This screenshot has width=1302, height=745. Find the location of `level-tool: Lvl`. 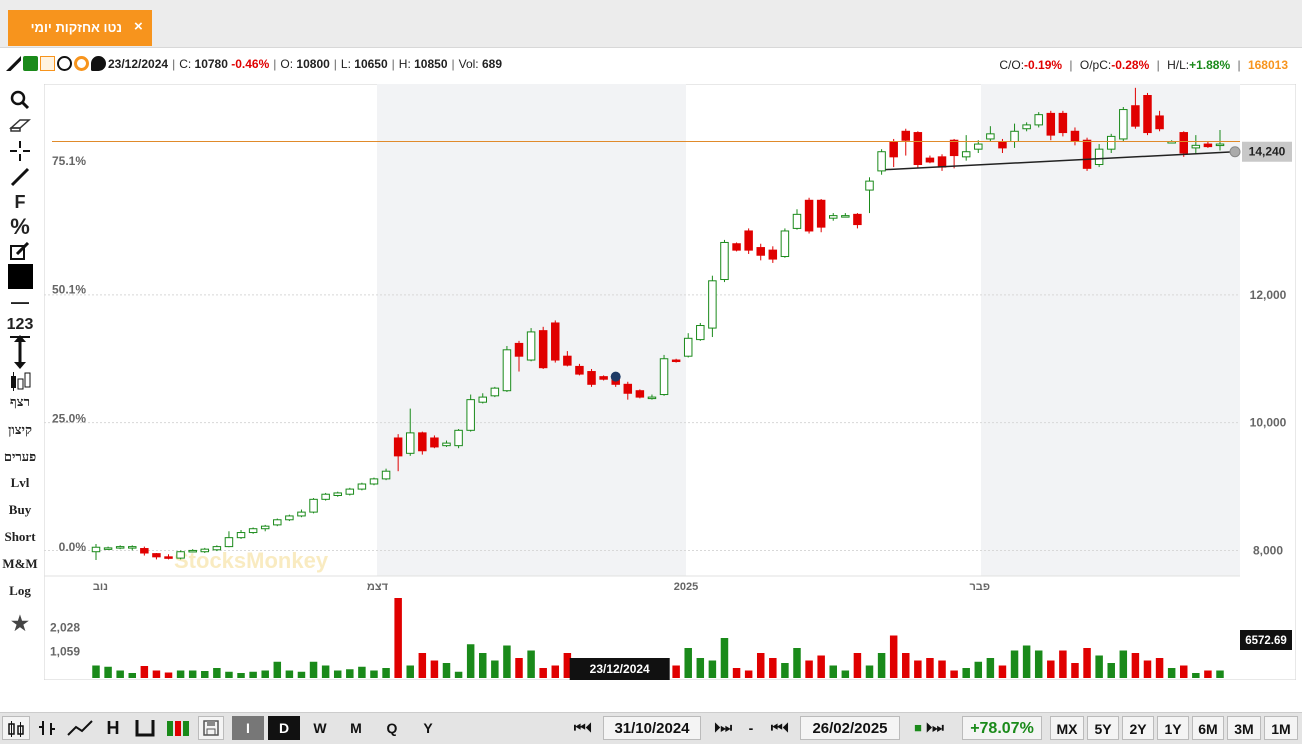

level-tool: Lvl is located at coordinates (20, 483).